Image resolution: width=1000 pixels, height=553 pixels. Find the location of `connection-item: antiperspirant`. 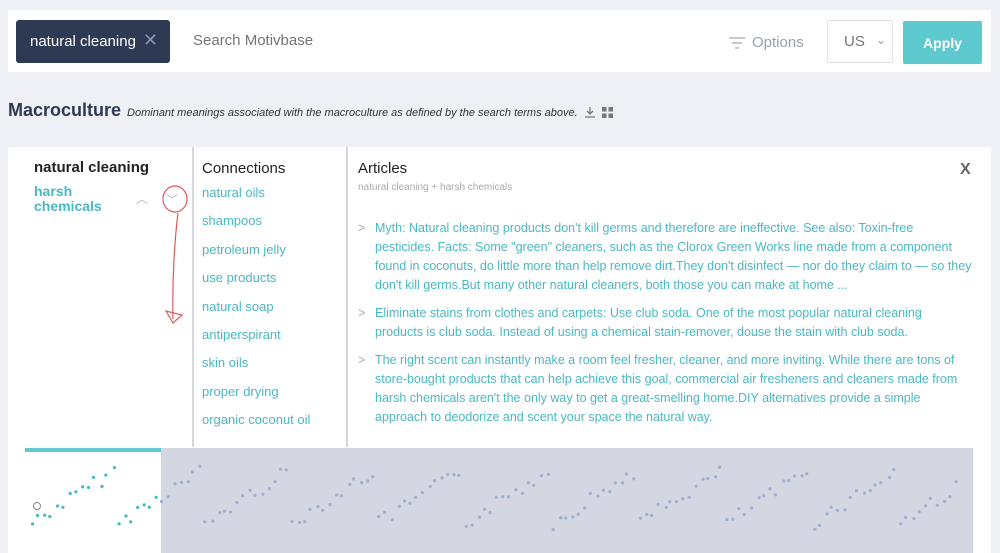

connection-item: antiperspirant is located at coordinates (256, 341).